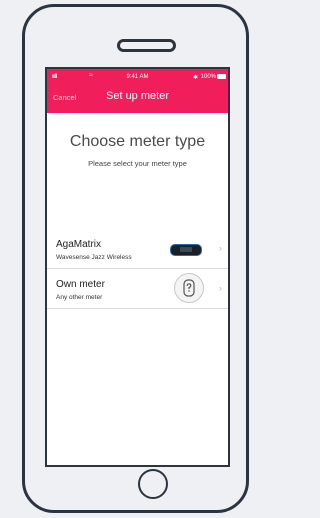  What do you see at coordinates (221, 76) in the screenshot?
I see `battery-icon` at bounding box center [221, 76].